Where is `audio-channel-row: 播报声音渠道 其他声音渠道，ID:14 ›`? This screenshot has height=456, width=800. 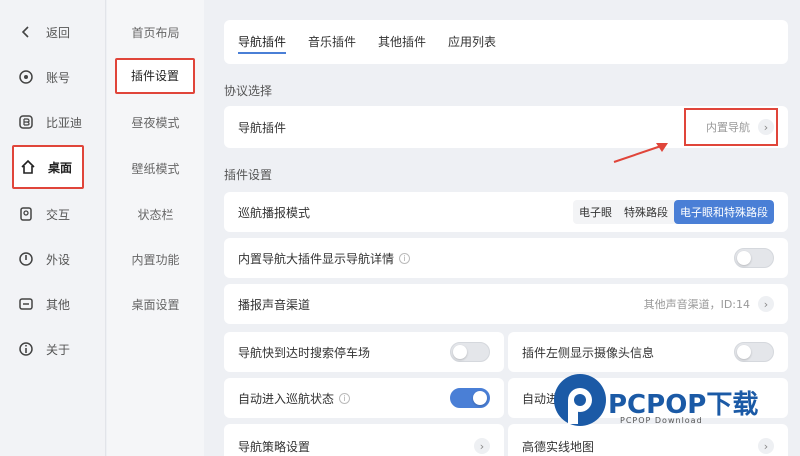 audio-channel-row: 播报声音渠道 其他声音渠道，ID:14 › is located at coordinates (506, 304).